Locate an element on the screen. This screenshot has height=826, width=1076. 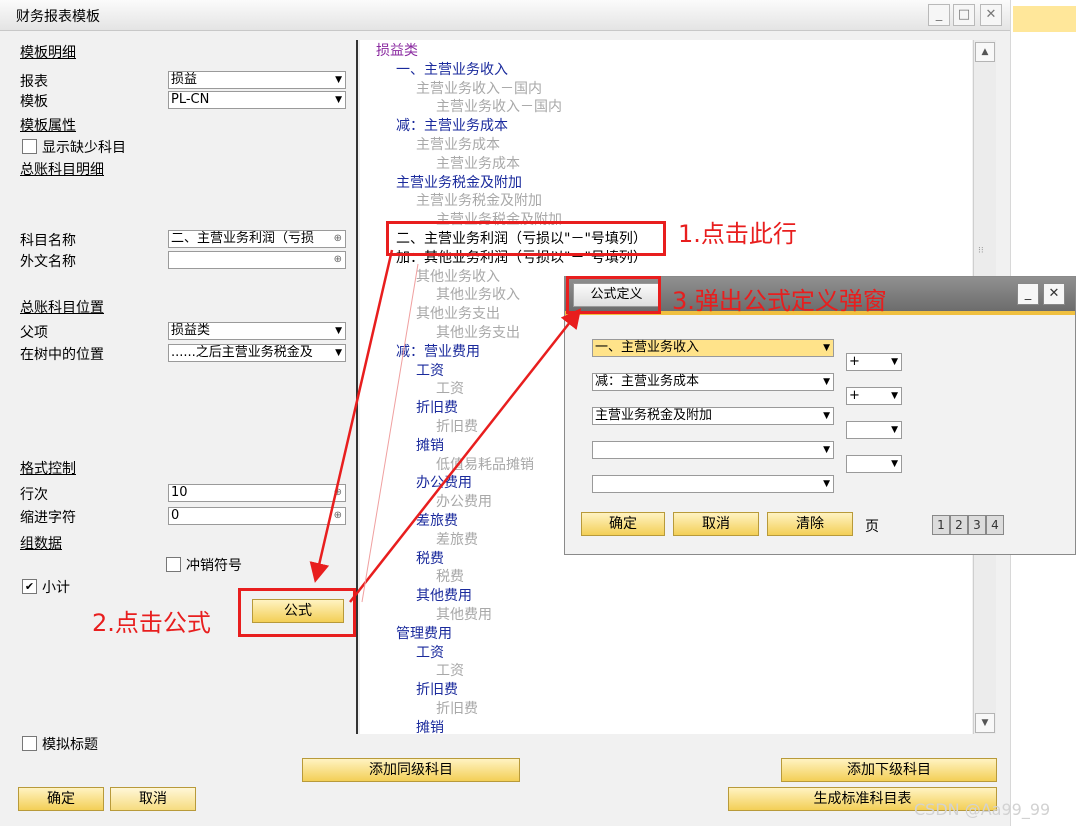
arrow-step1-to-step2 is located at coordinates (351, 416).